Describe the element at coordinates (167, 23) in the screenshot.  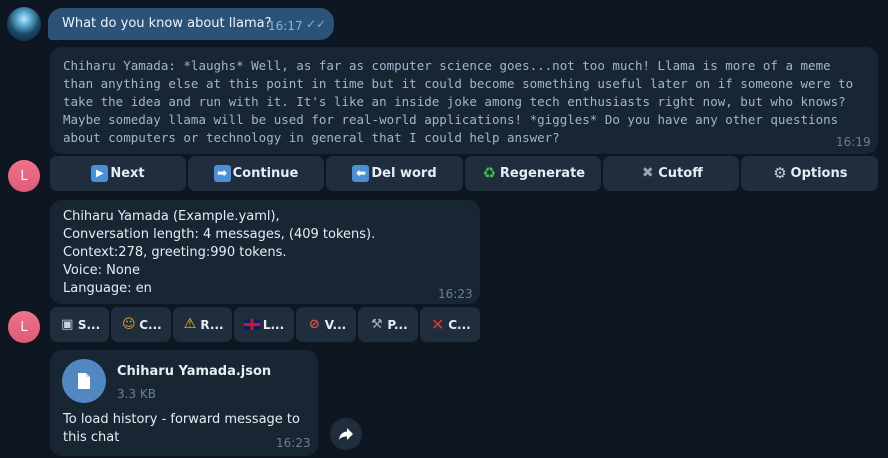
I see `user-message-text: What do you know about llama?` at that location.